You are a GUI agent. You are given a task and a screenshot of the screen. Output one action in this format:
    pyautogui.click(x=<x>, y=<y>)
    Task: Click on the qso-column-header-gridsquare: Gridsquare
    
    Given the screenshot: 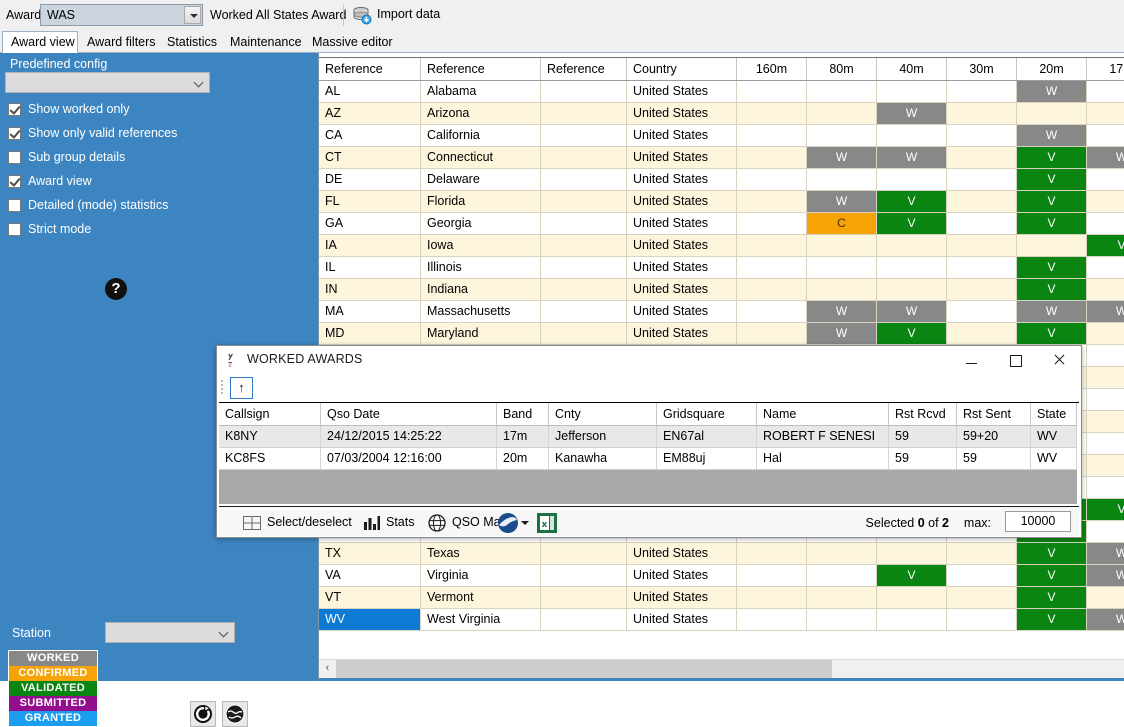 What is the action you would take?
    pyautogui.click(x=707, y=414)
    